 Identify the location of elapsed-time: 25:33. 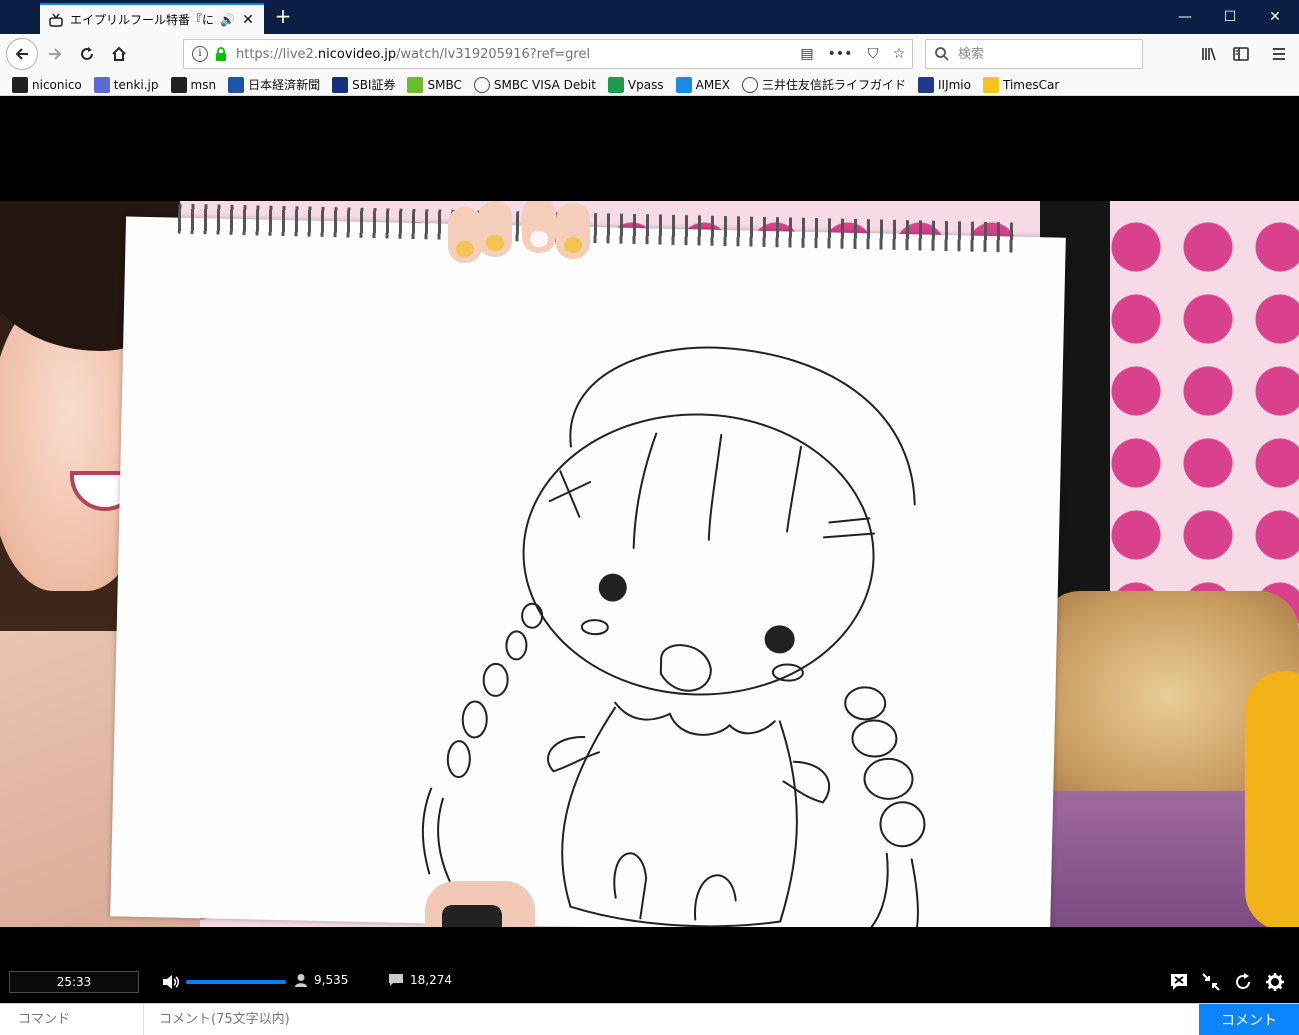
(74, 982).